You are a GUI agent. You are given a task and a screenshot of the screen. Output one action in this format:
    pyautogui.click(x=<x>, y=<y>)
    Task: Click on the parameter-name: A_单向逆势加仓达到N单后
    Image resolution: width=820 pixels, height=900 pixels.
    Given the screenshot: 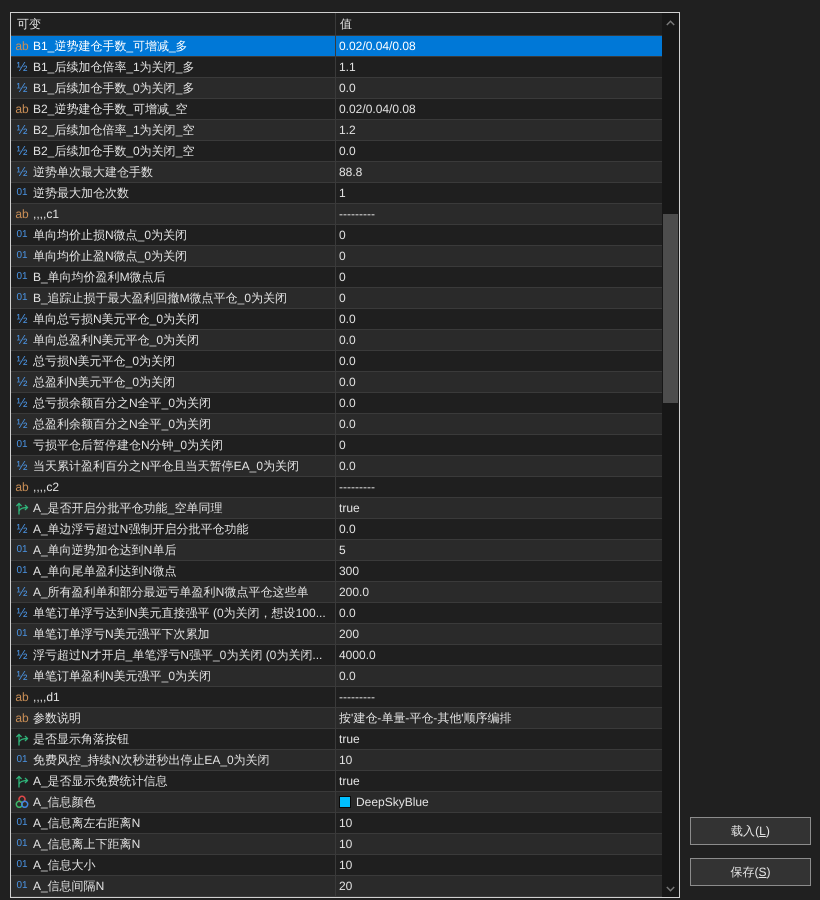 What is the action you would take?
    pyautogui.click(x=104, y=550)
    